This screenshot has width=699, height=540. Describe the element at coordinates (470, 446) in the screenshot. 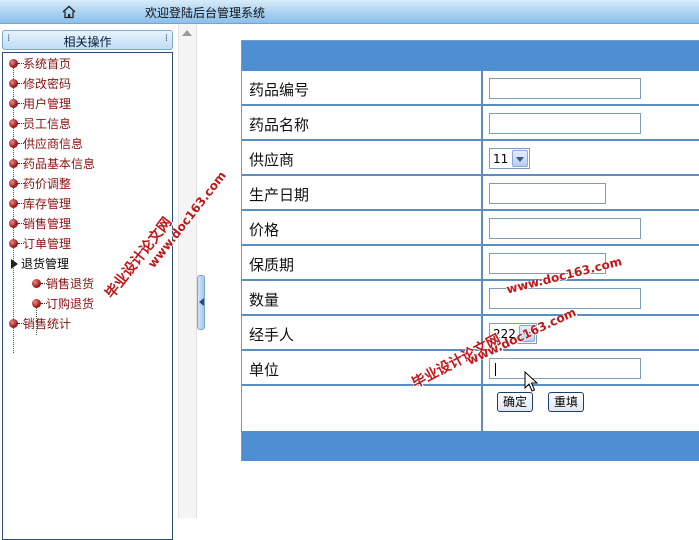

I see `form-footer-band` at that location.